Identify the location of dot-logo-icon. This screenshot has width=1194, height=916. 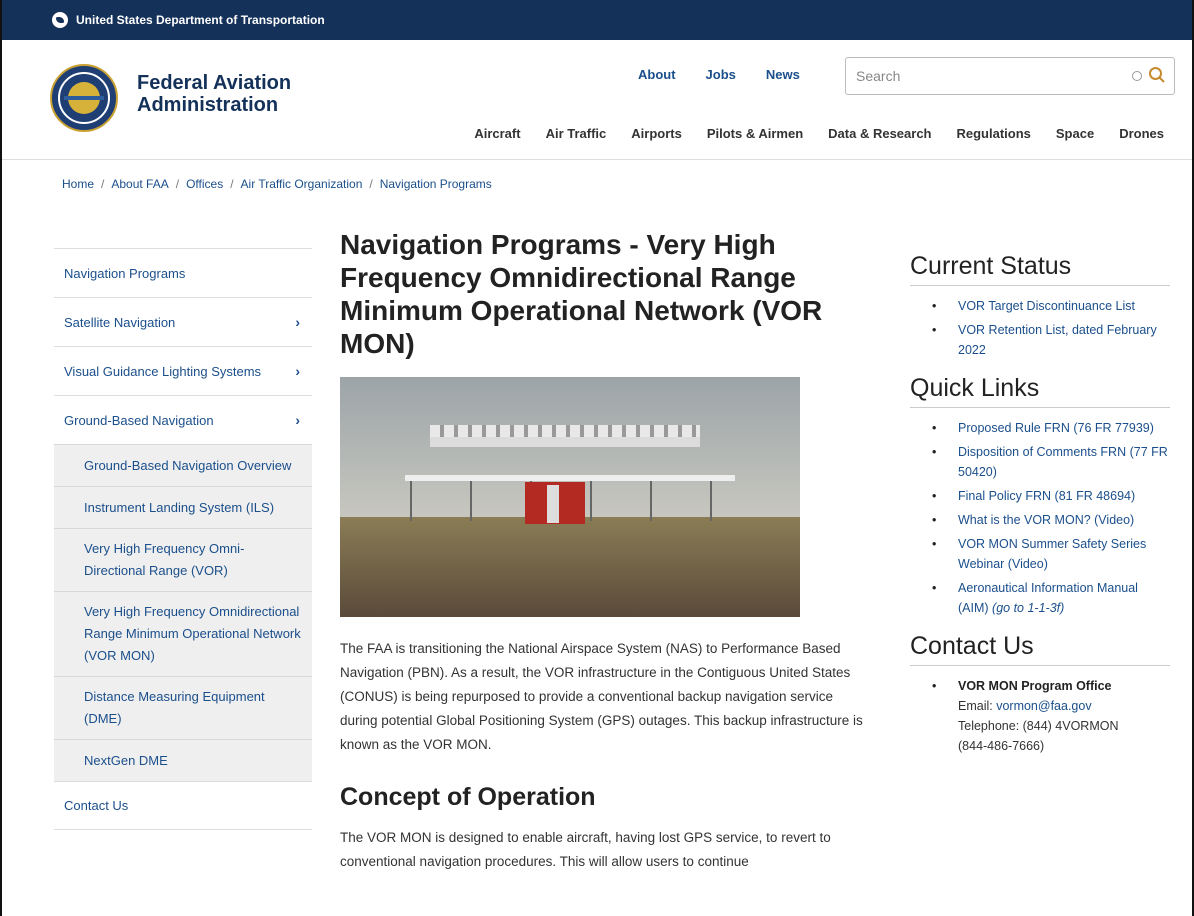
(60, 20).